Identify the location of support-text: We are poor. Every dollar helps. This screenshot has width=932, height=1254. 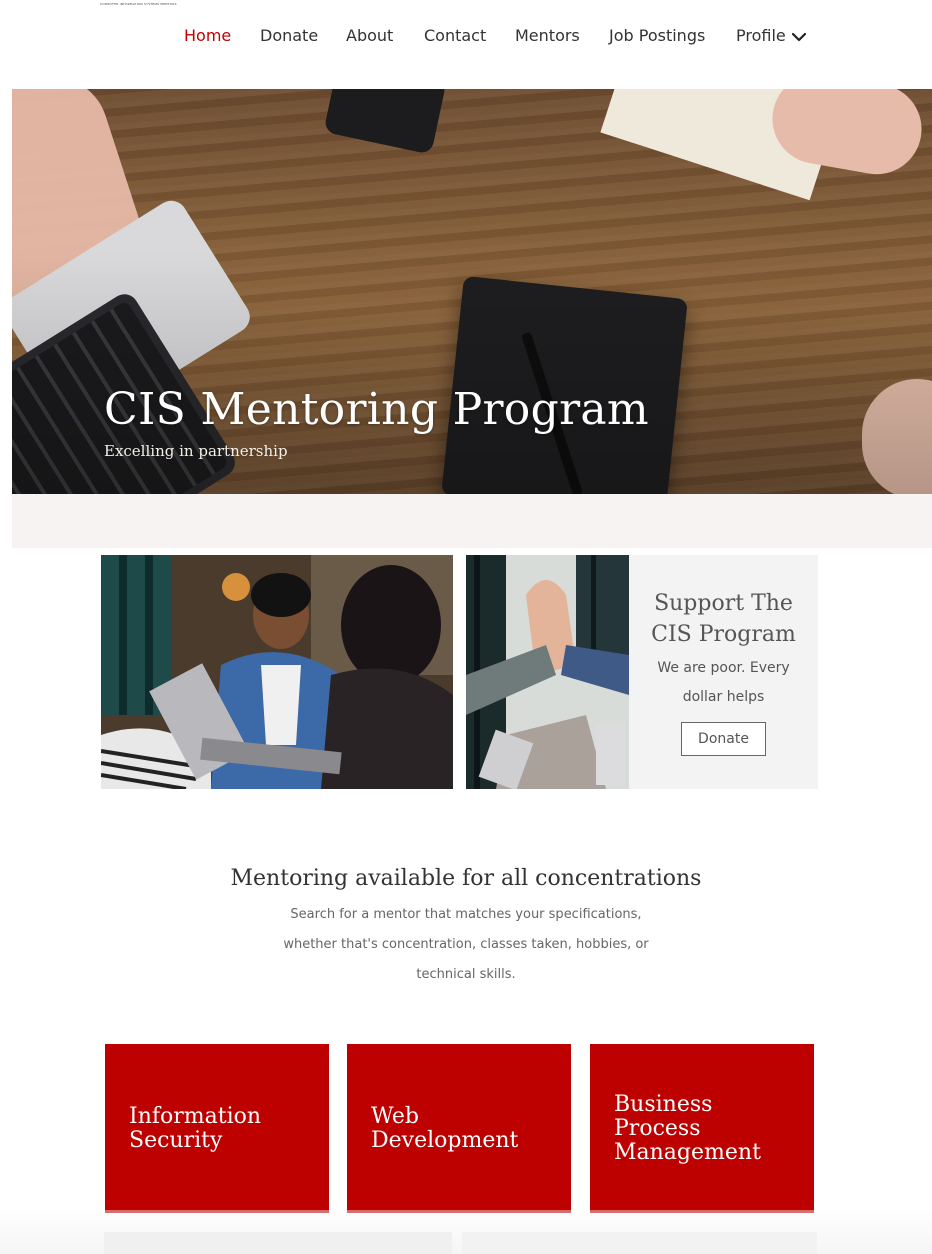
(723, 682).